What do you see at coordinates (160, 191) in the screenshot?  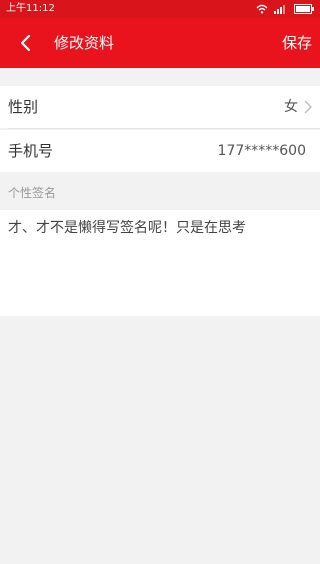 I see `signature-section-header: 个性签名` at bounding box center [160, 191].